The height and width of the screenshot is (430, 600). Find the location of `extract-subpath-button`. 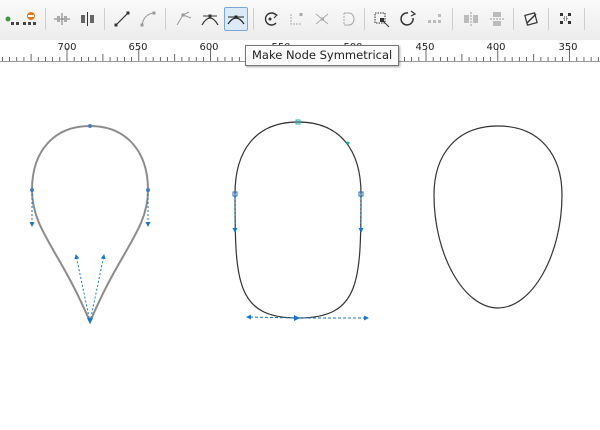

extract-subpath-button is located at coordinates (323, 19).